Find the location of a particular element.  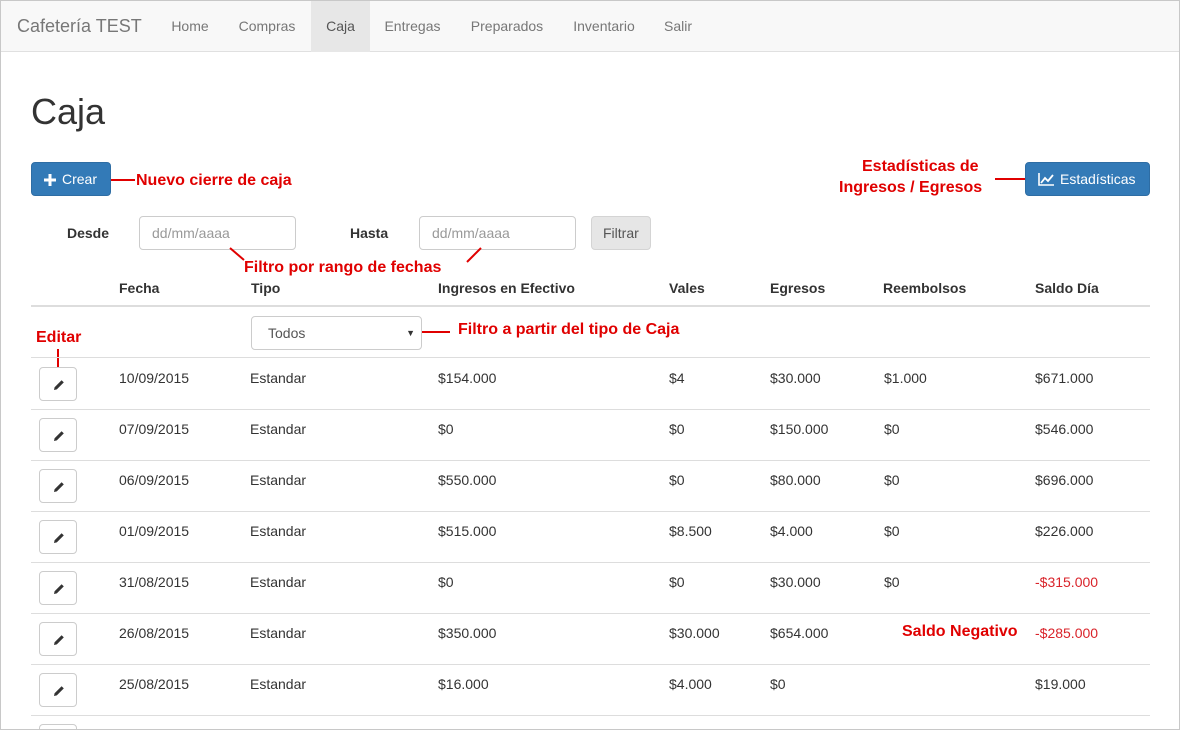

col-header-fecha: Fecha is located at coordinates (139, 288).